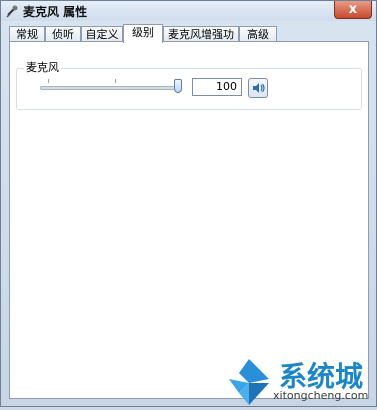  I want to click on close-icon: x, so click(353, 9).